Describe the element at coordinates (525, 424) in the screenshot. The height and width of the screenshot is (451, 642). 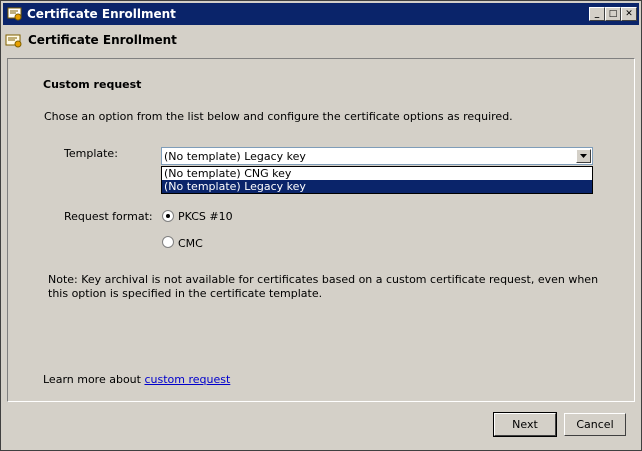
I see `next-button: Next` at that location.